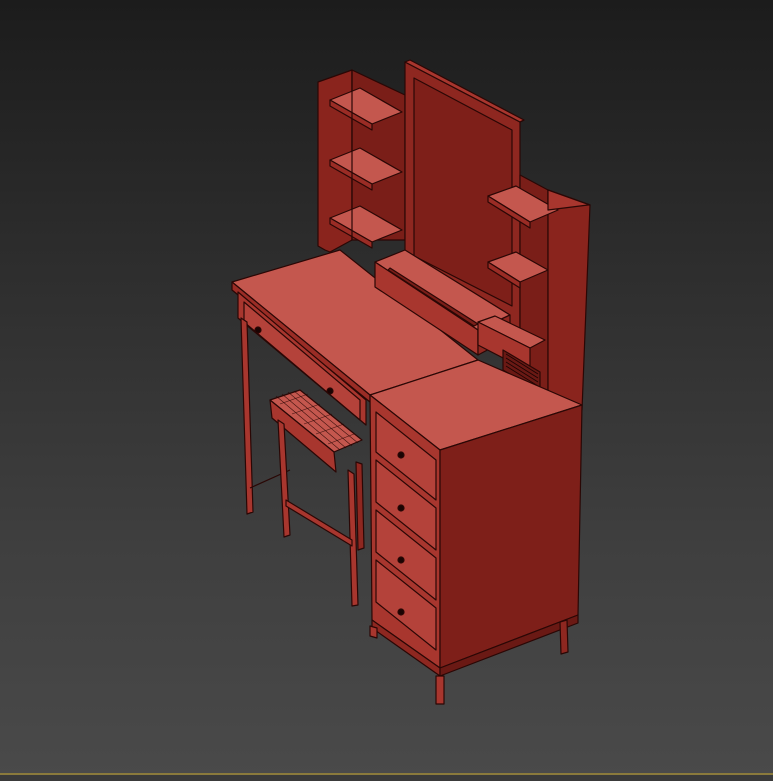  I want to click on cabinet-leg-right, so click(564, 637).